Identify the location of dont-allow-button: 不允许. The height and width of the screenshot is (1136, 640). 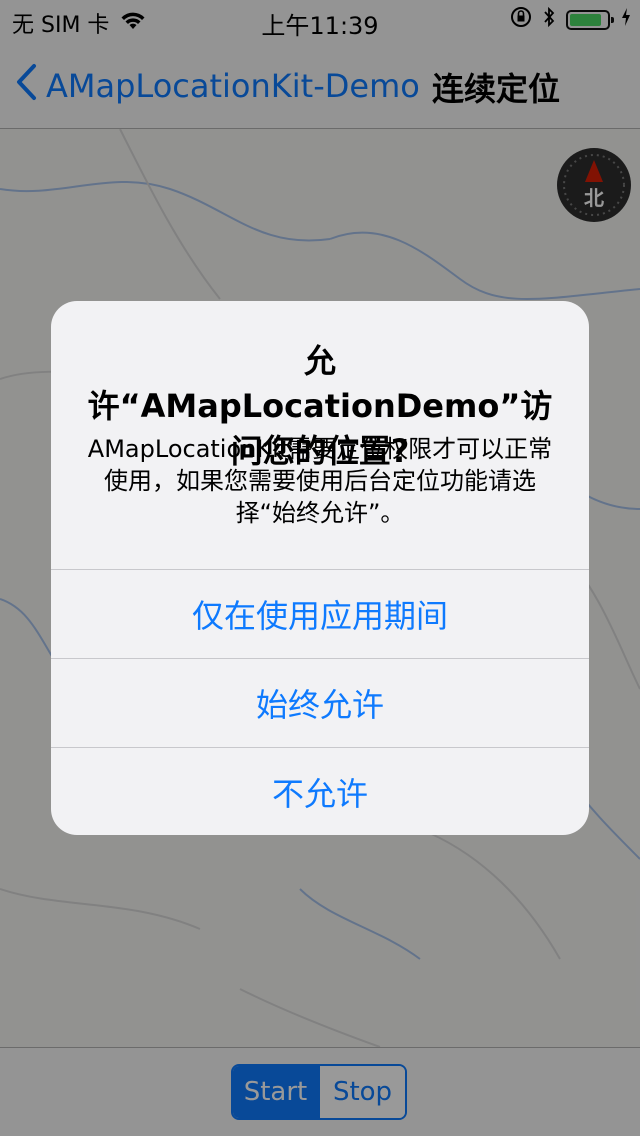
(320, 791).